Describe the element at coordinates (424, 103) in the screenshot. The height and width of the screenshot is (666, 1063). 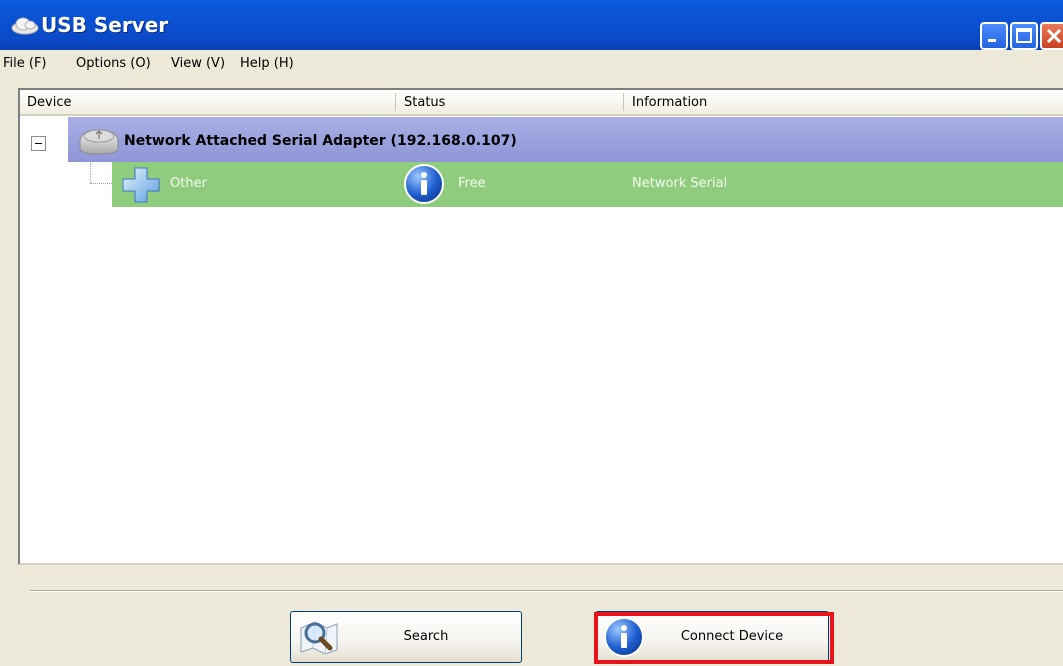
I see `column-status: Status` at that location.